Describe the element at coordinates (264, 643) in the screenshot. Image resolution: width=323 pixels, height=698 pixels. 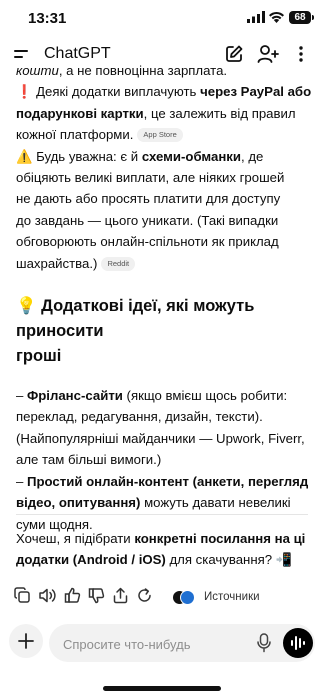
I see `microphone-icon` at that location.